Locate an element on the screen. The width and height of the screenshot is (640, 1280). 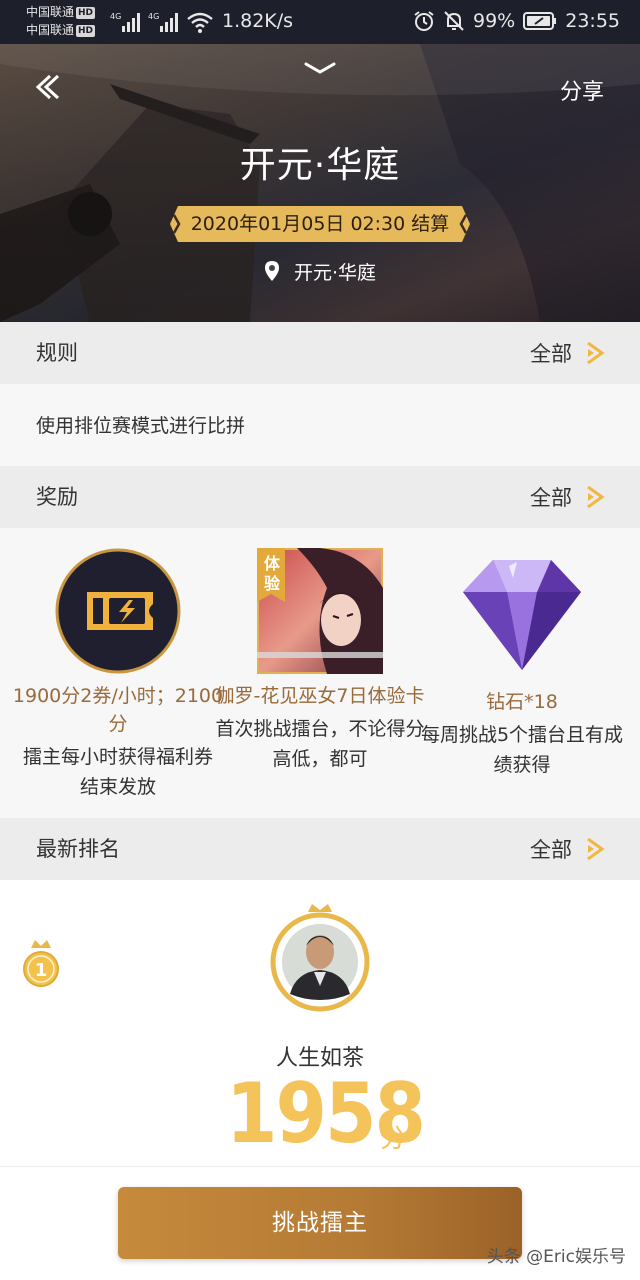
carrier-2: 中国联通 is located at coordinates (50, 30).